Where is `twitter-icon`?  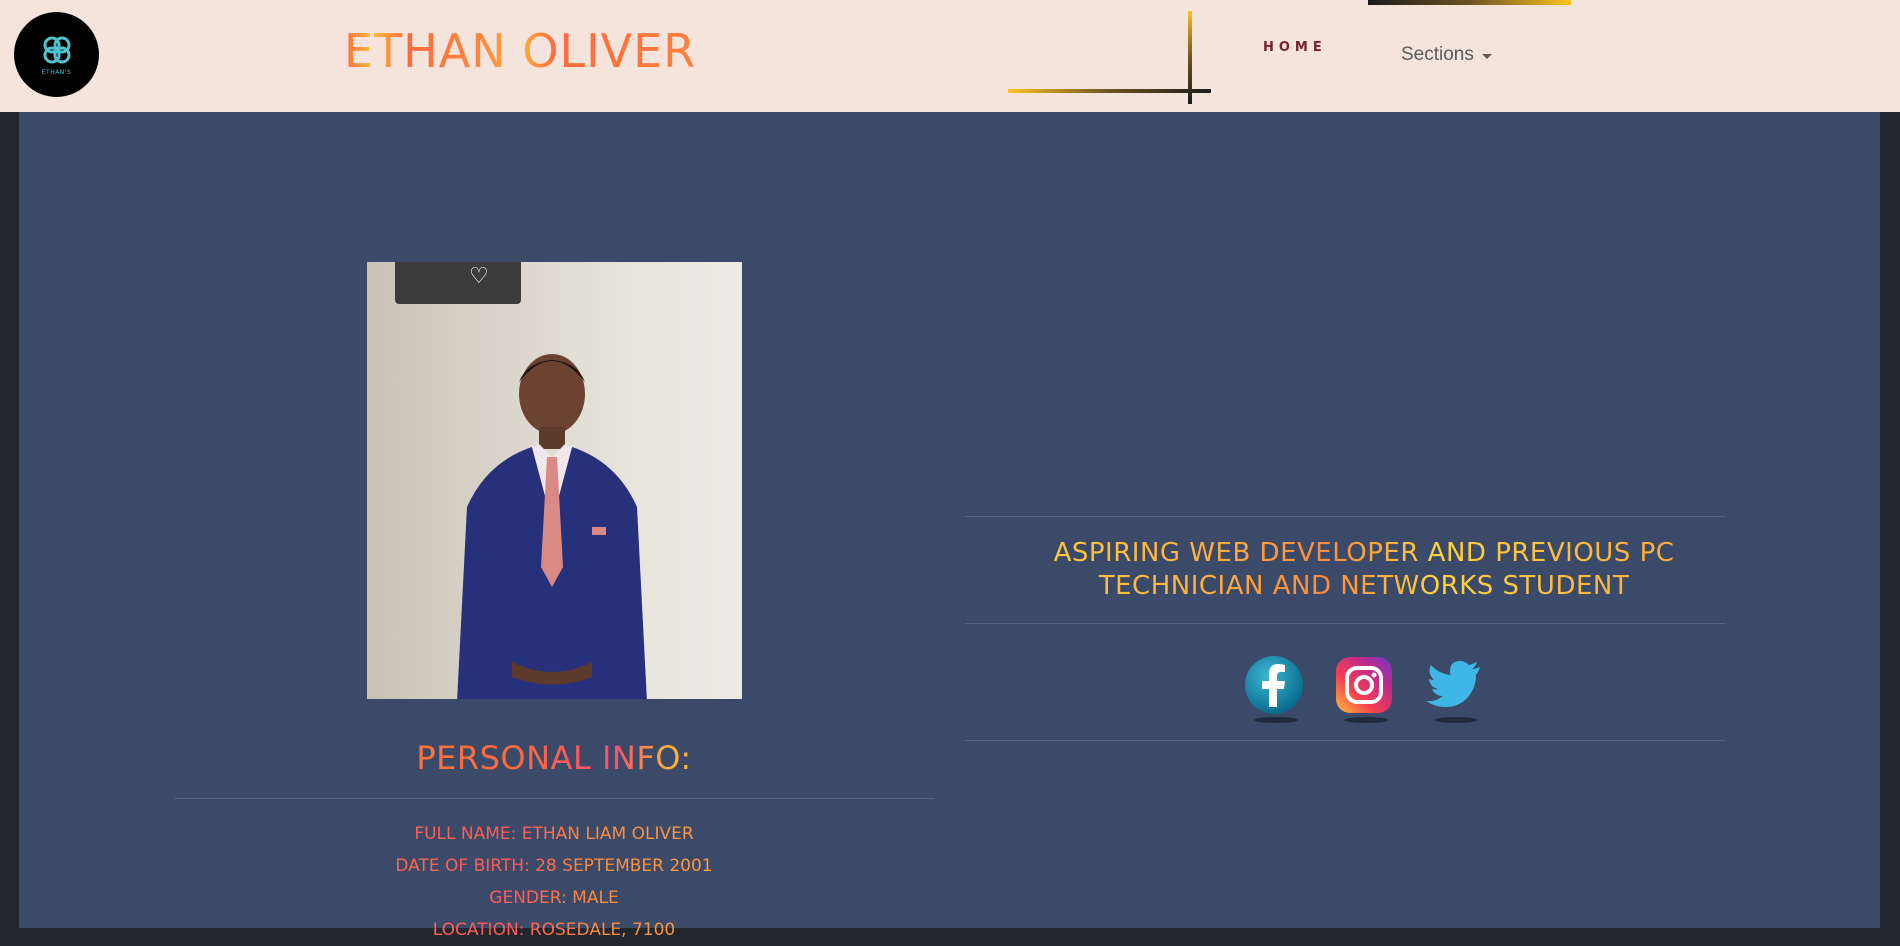 twitter-icon is located at coordinates (1453, 684).